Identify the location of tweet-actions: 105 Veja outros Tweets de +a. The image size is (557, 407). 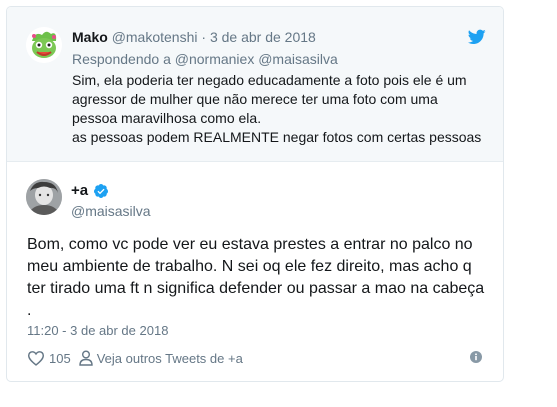
(135, 358).